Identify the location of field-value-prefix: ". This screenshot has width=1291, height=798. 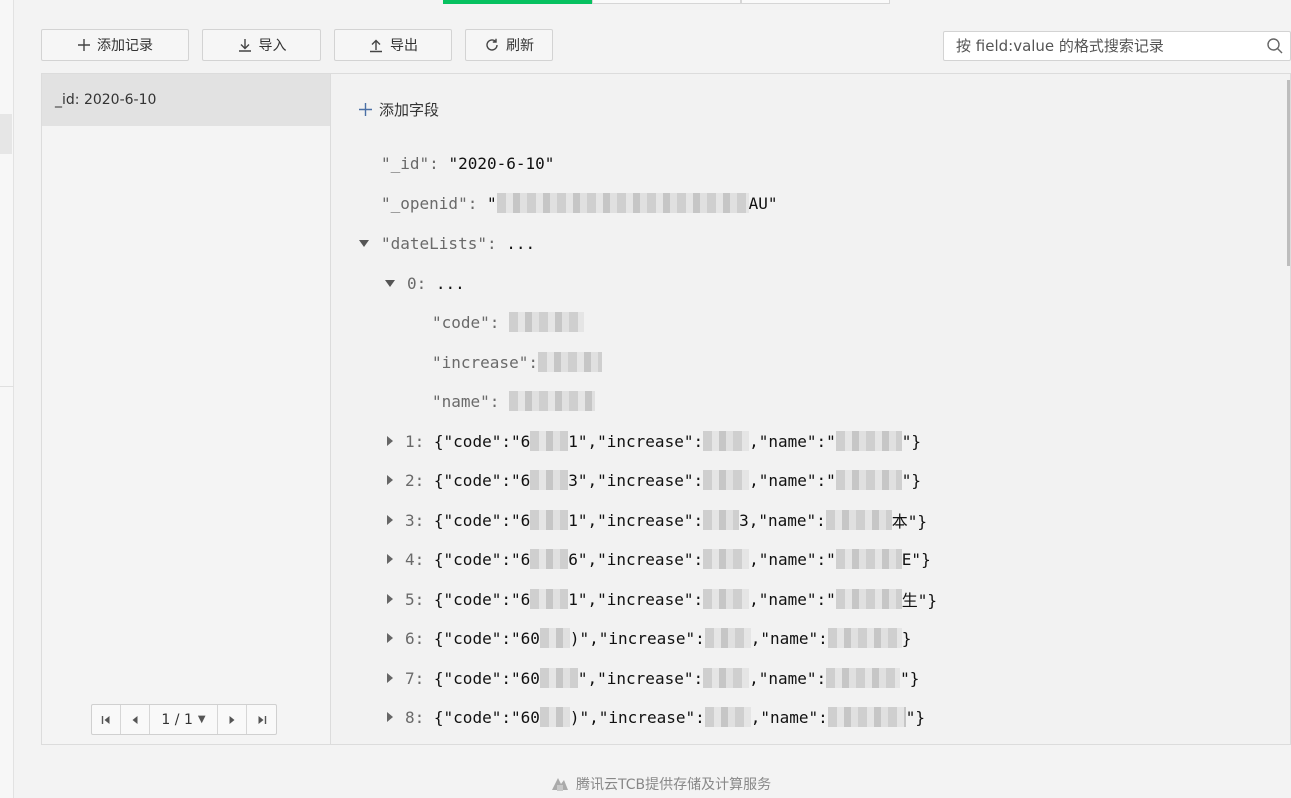
(491, 203).